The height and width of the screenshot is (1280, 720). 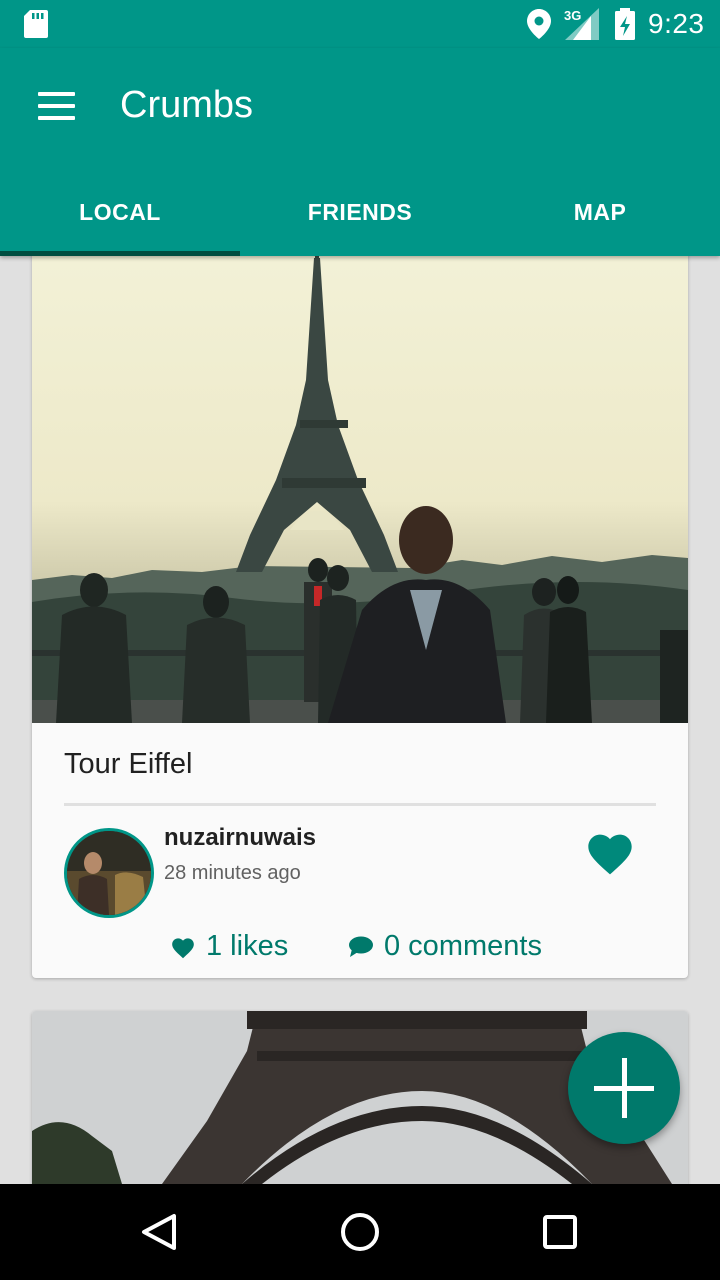 I want to click on status-clock: 9:23, so click(x=676, y=23).